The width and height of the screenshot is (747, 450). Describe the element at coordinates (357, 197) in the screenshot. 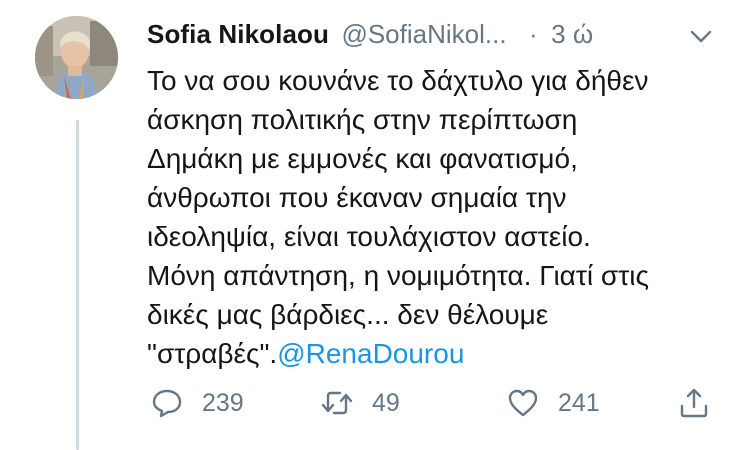

I see `tweet-text-line: άνθρωποι που έκαναν σημαία την` at that location.